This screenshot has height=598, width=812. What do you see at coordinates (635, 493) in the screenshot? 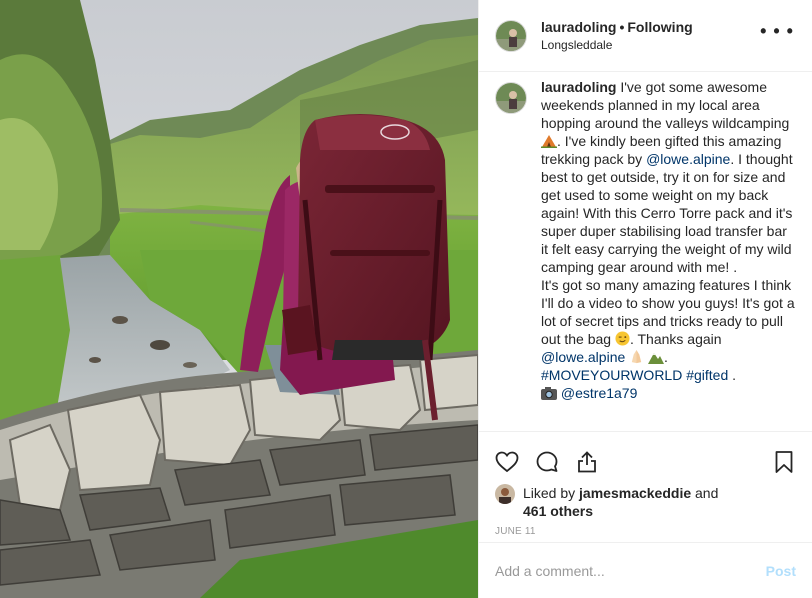
I see `liker-username-link: jamesmackeddie` at bounding box center [635, 493].